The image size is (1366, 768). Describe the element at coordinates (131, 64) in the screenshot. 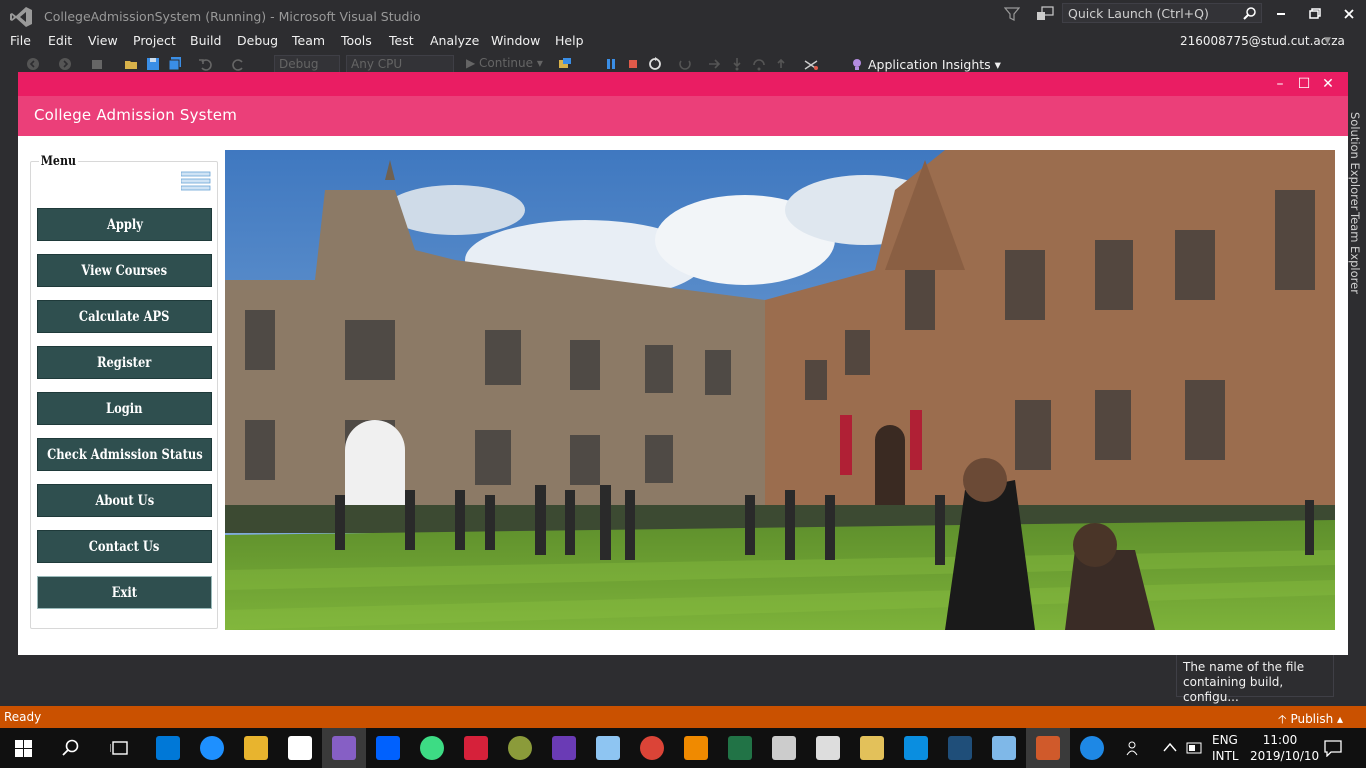

I see `open-file-icon` at that location.